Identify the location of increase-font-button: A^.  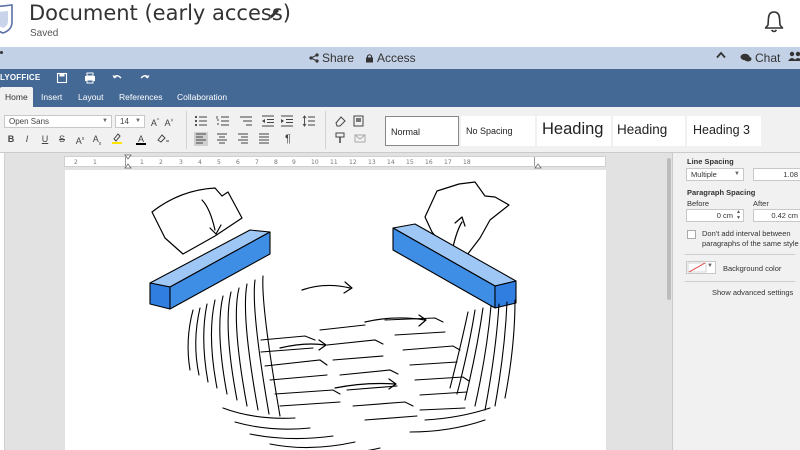
(155, 121).